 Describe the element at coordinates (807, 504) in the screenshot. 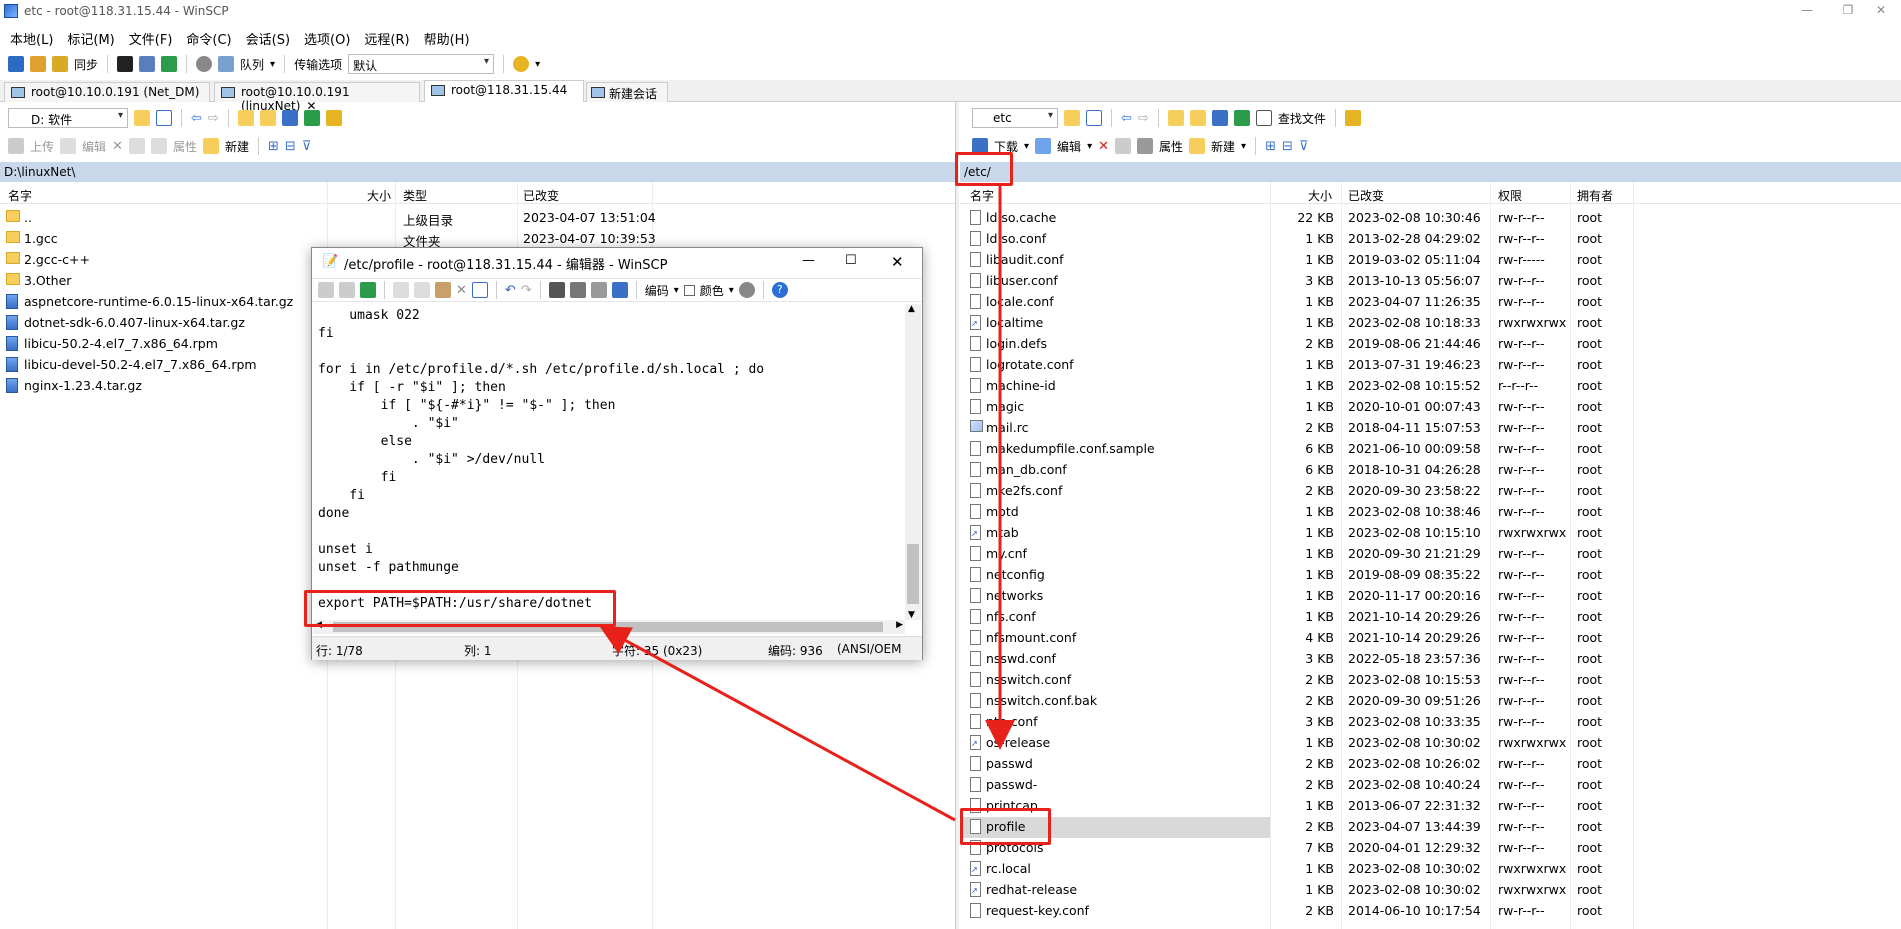

I see `annotation-arrows` at that location.